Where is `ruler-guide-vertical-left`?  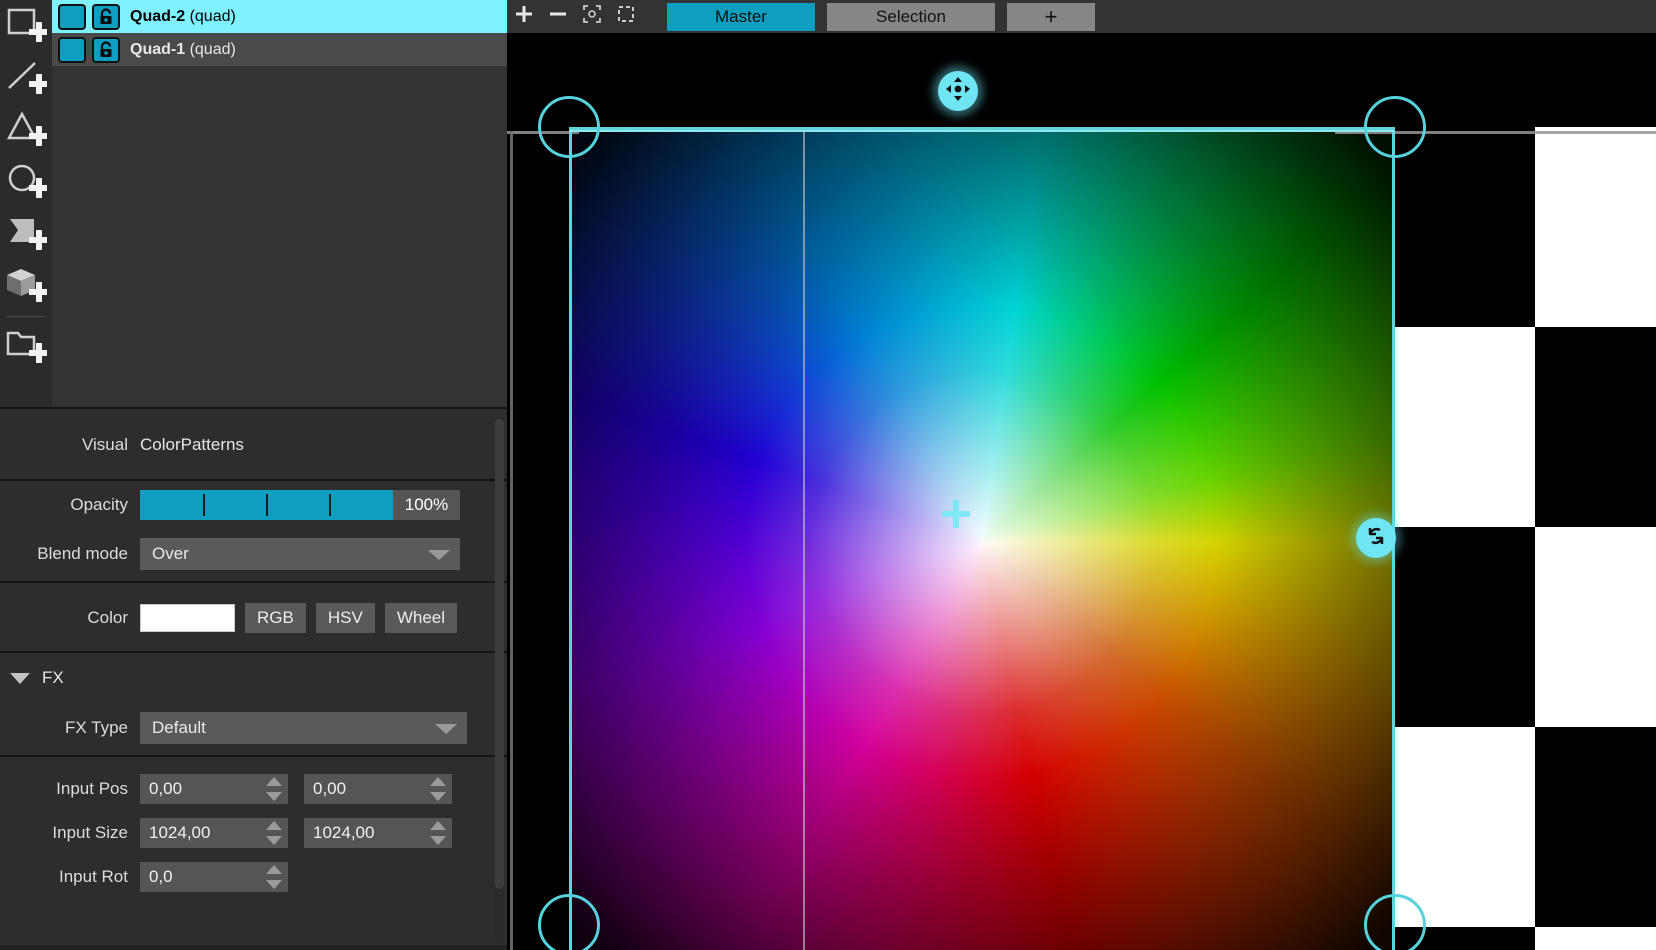
ruler-guide-vertical-left is located at coordinates (511, 540).